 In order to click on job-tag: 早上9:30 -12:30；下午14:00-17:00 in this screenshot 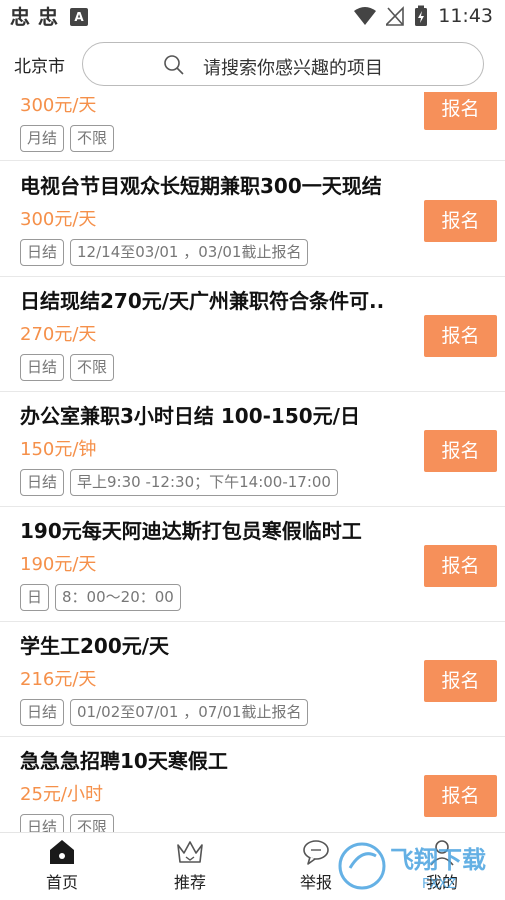, I will do `click(204, 482)`.